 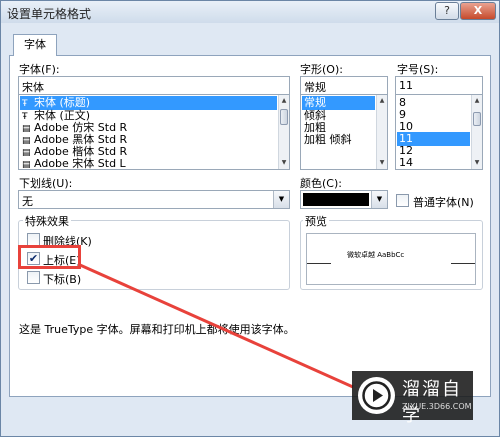 I want to click on watermark-badge: 溜溜自学 ZIXUE.3D66.COM, so click(x=412, y=398).